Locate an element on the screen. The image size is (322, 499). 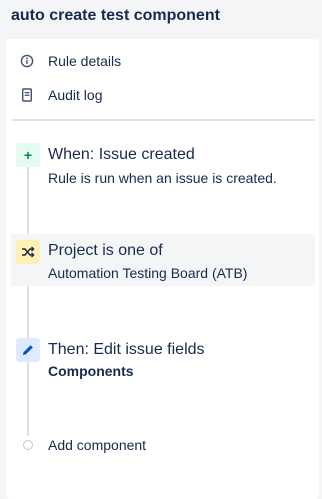
action-step: Then: Edit issue fields Components is located at coordinates (163, 361).